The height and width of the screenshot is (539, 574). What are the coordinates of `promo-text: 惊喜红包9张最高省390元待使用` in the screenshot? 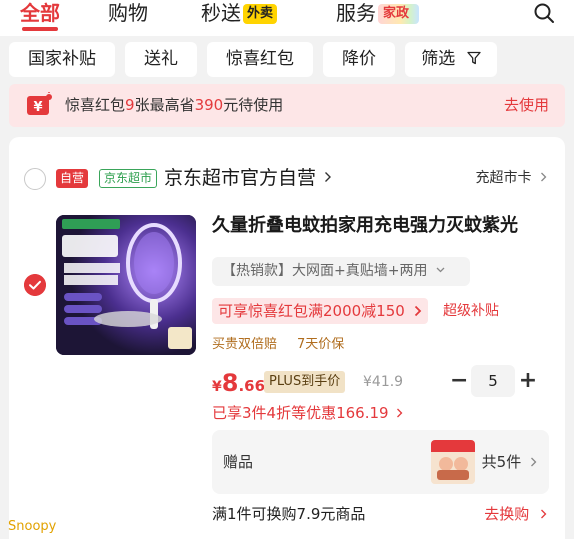 It's located at (174, 105).